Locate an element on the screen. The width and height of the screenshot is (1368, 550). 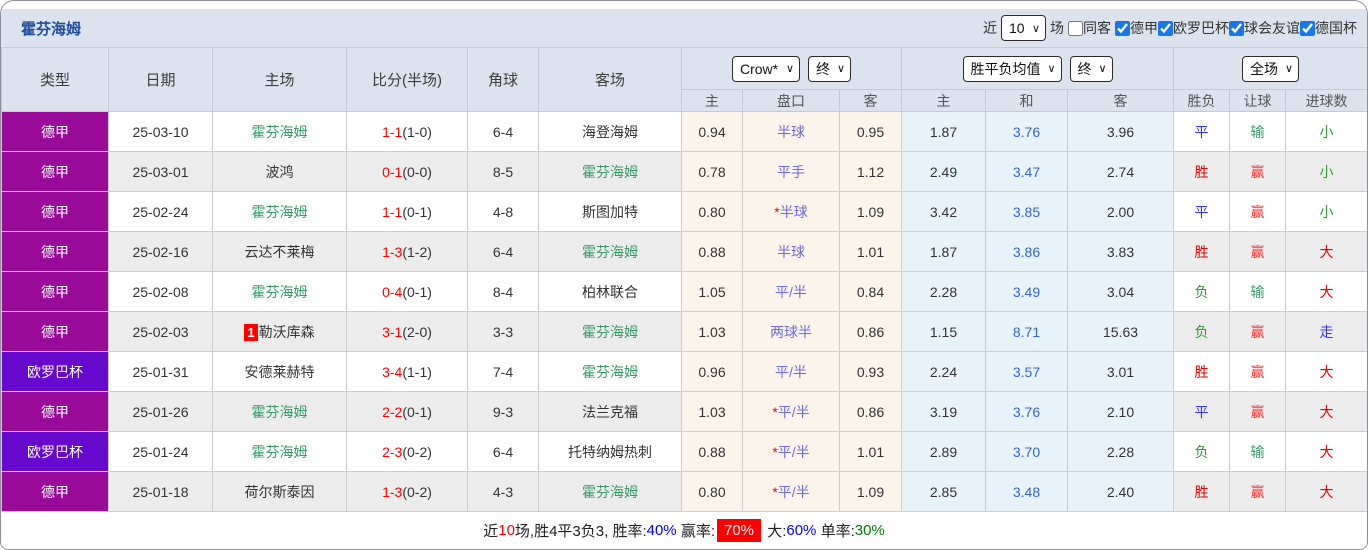
result-wdl-cell: 胜 is located at coordinates (1202, 491).